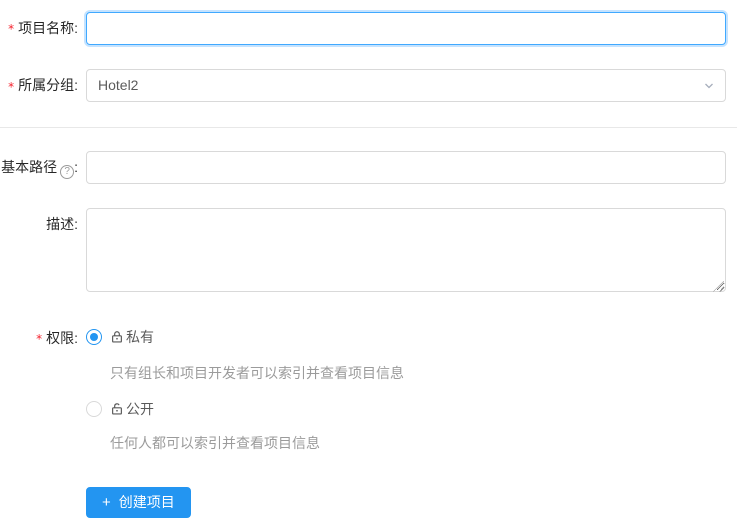 The image size is (737, 525). Describe the element at coordinates (67, 171) in the screenshot. I see `question-circle-icon: ?` at that location.